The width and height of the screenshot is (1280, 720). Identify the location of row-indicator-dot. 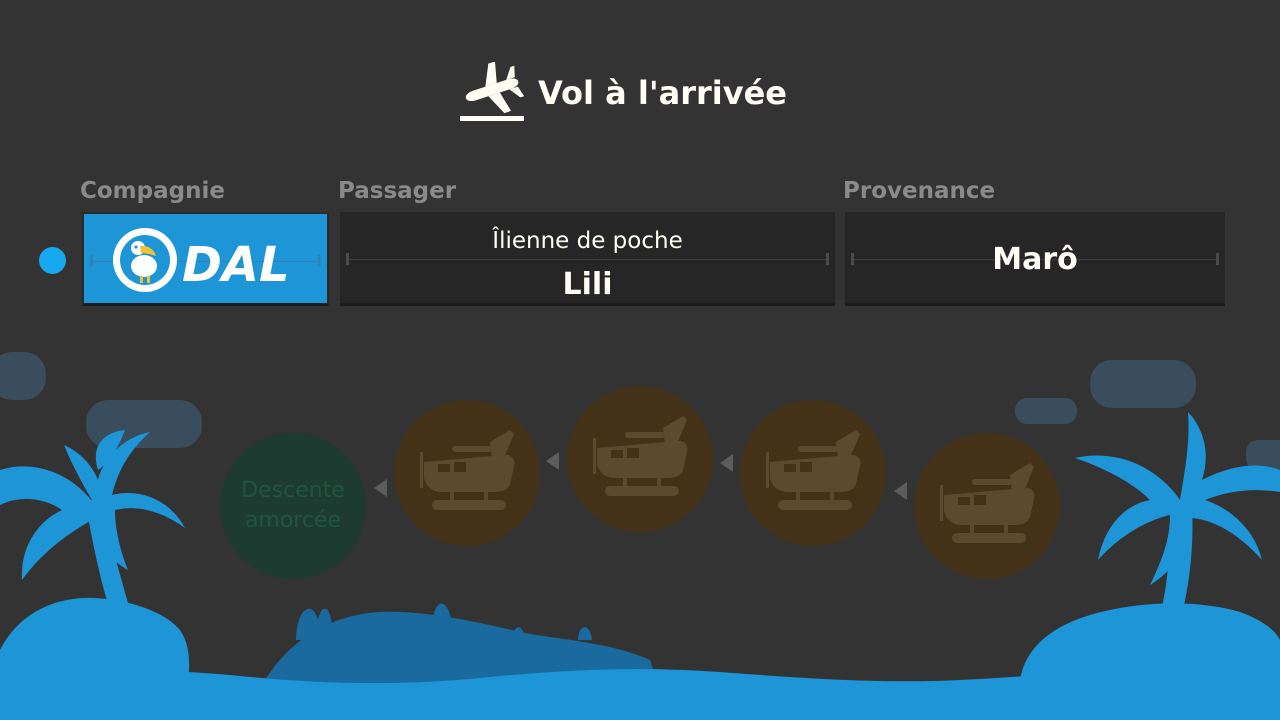
(52, 260).